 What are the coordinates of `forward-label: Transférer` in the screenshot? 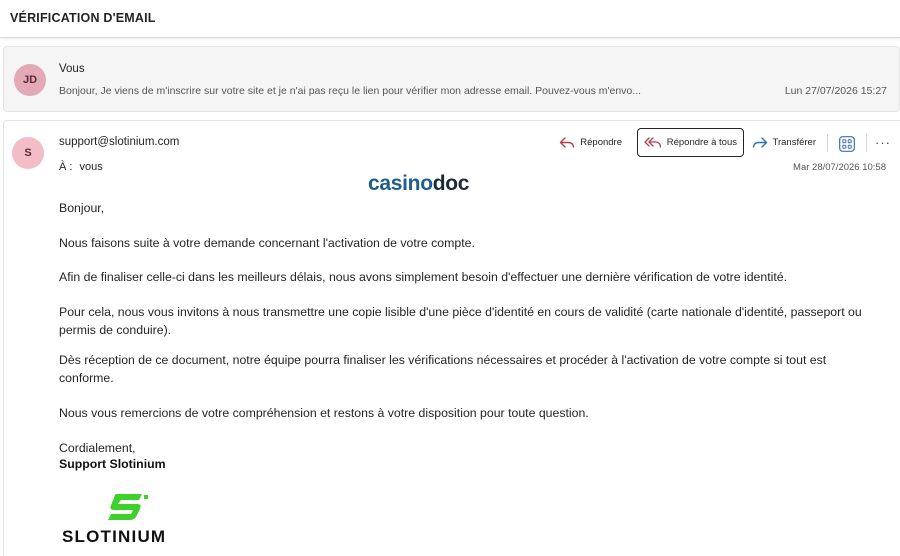 It's located at (794, 142).